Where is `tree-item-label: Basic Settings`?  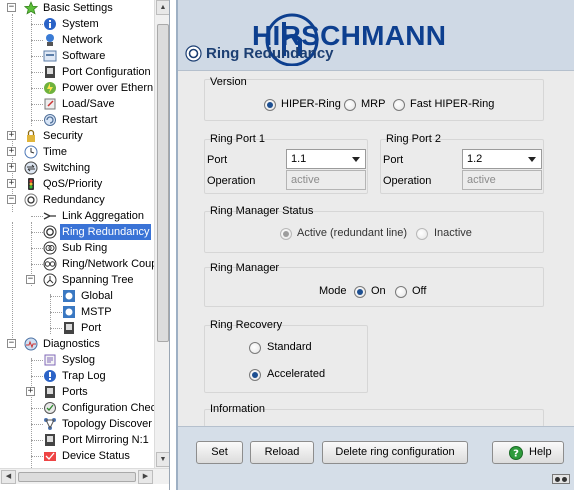
tree-item-label: Basic Settings is located at coordinates (78, 8).